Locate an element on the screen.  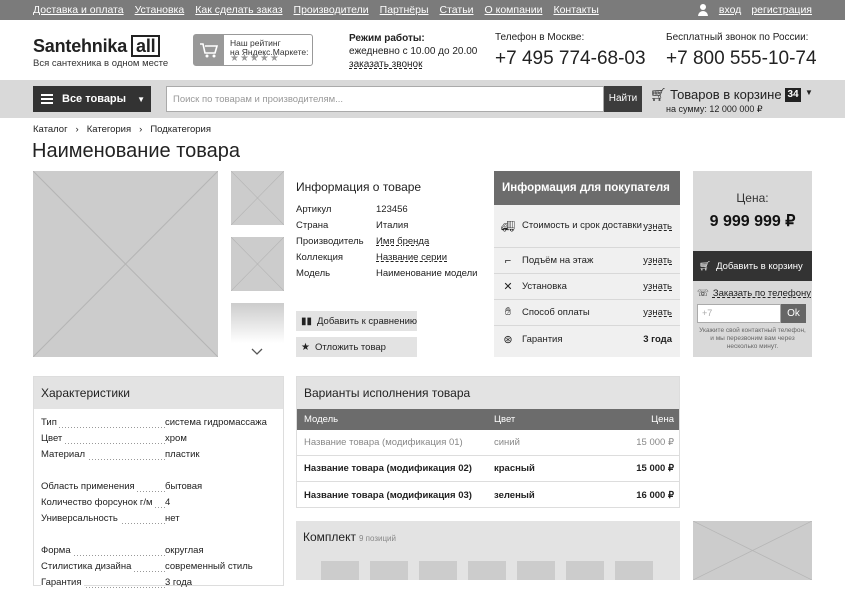
collection-link: Название серии is located at coordinates (411, 260).